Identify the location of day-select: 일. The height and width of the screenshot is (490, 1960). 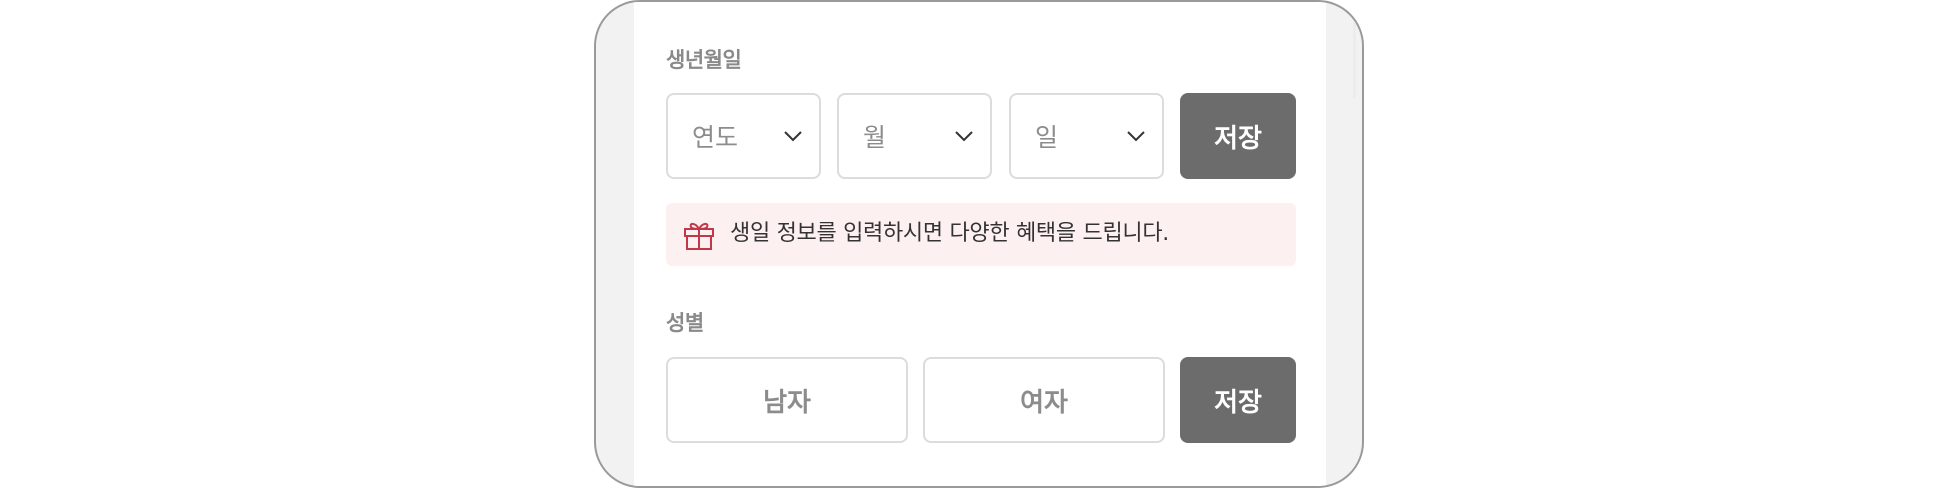
(1086, 136).